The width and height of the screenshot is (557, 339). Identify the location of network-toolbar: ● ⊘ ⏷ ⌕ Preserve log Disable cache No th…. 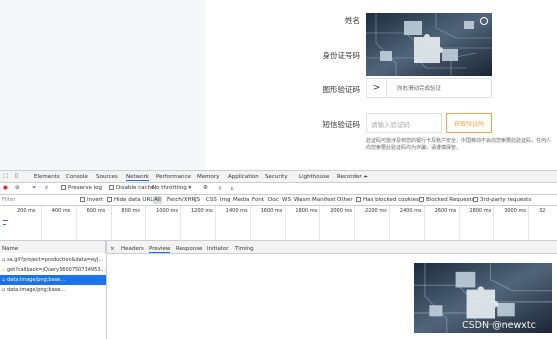
(278, 189).